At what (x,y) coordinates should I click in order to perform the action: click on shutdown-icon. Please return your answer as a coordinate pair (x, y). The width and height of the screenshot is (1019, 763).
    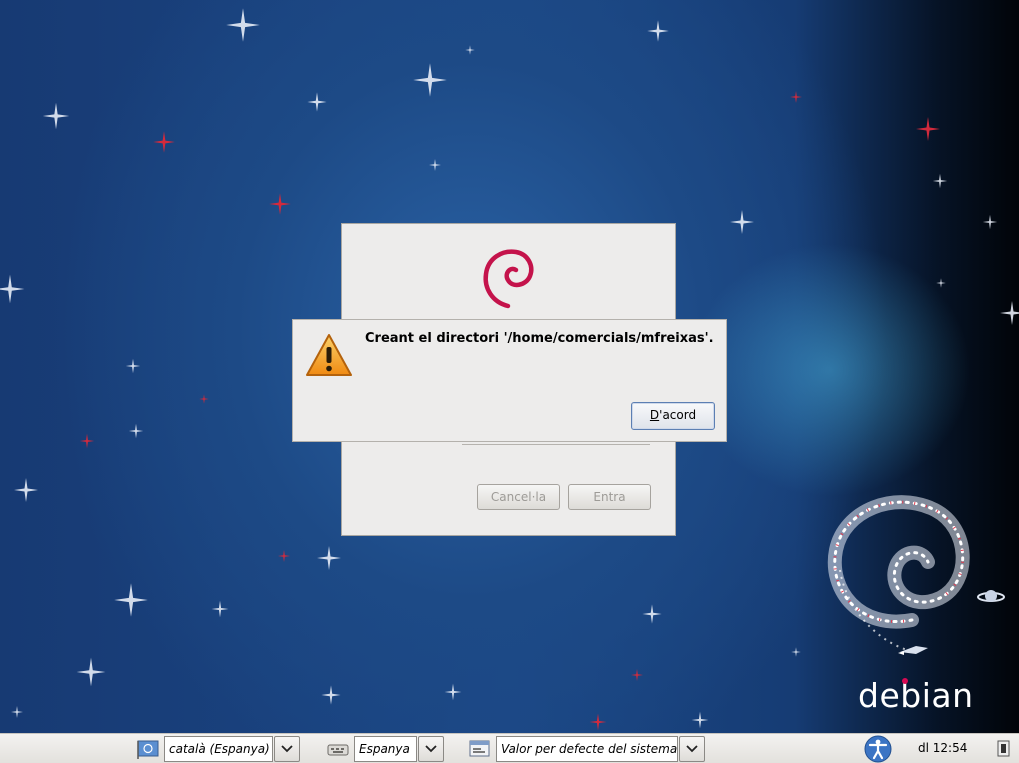
    Looking at the image, I should click on (1004, 749).